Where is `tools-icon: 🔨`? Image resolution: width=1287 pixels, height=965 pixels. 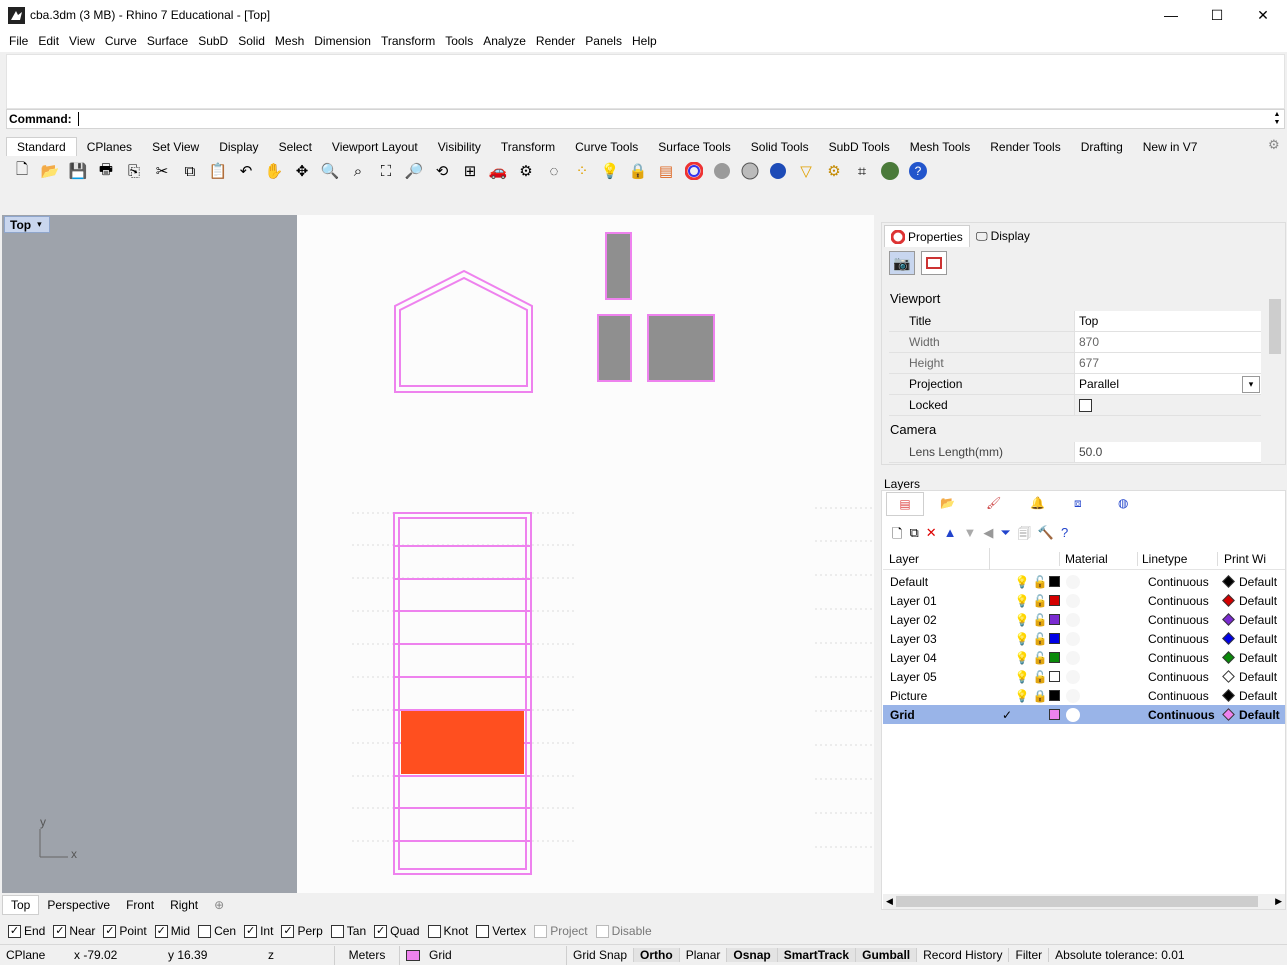 tools-icon: 🔨 is located at coordinates (1046, 536).